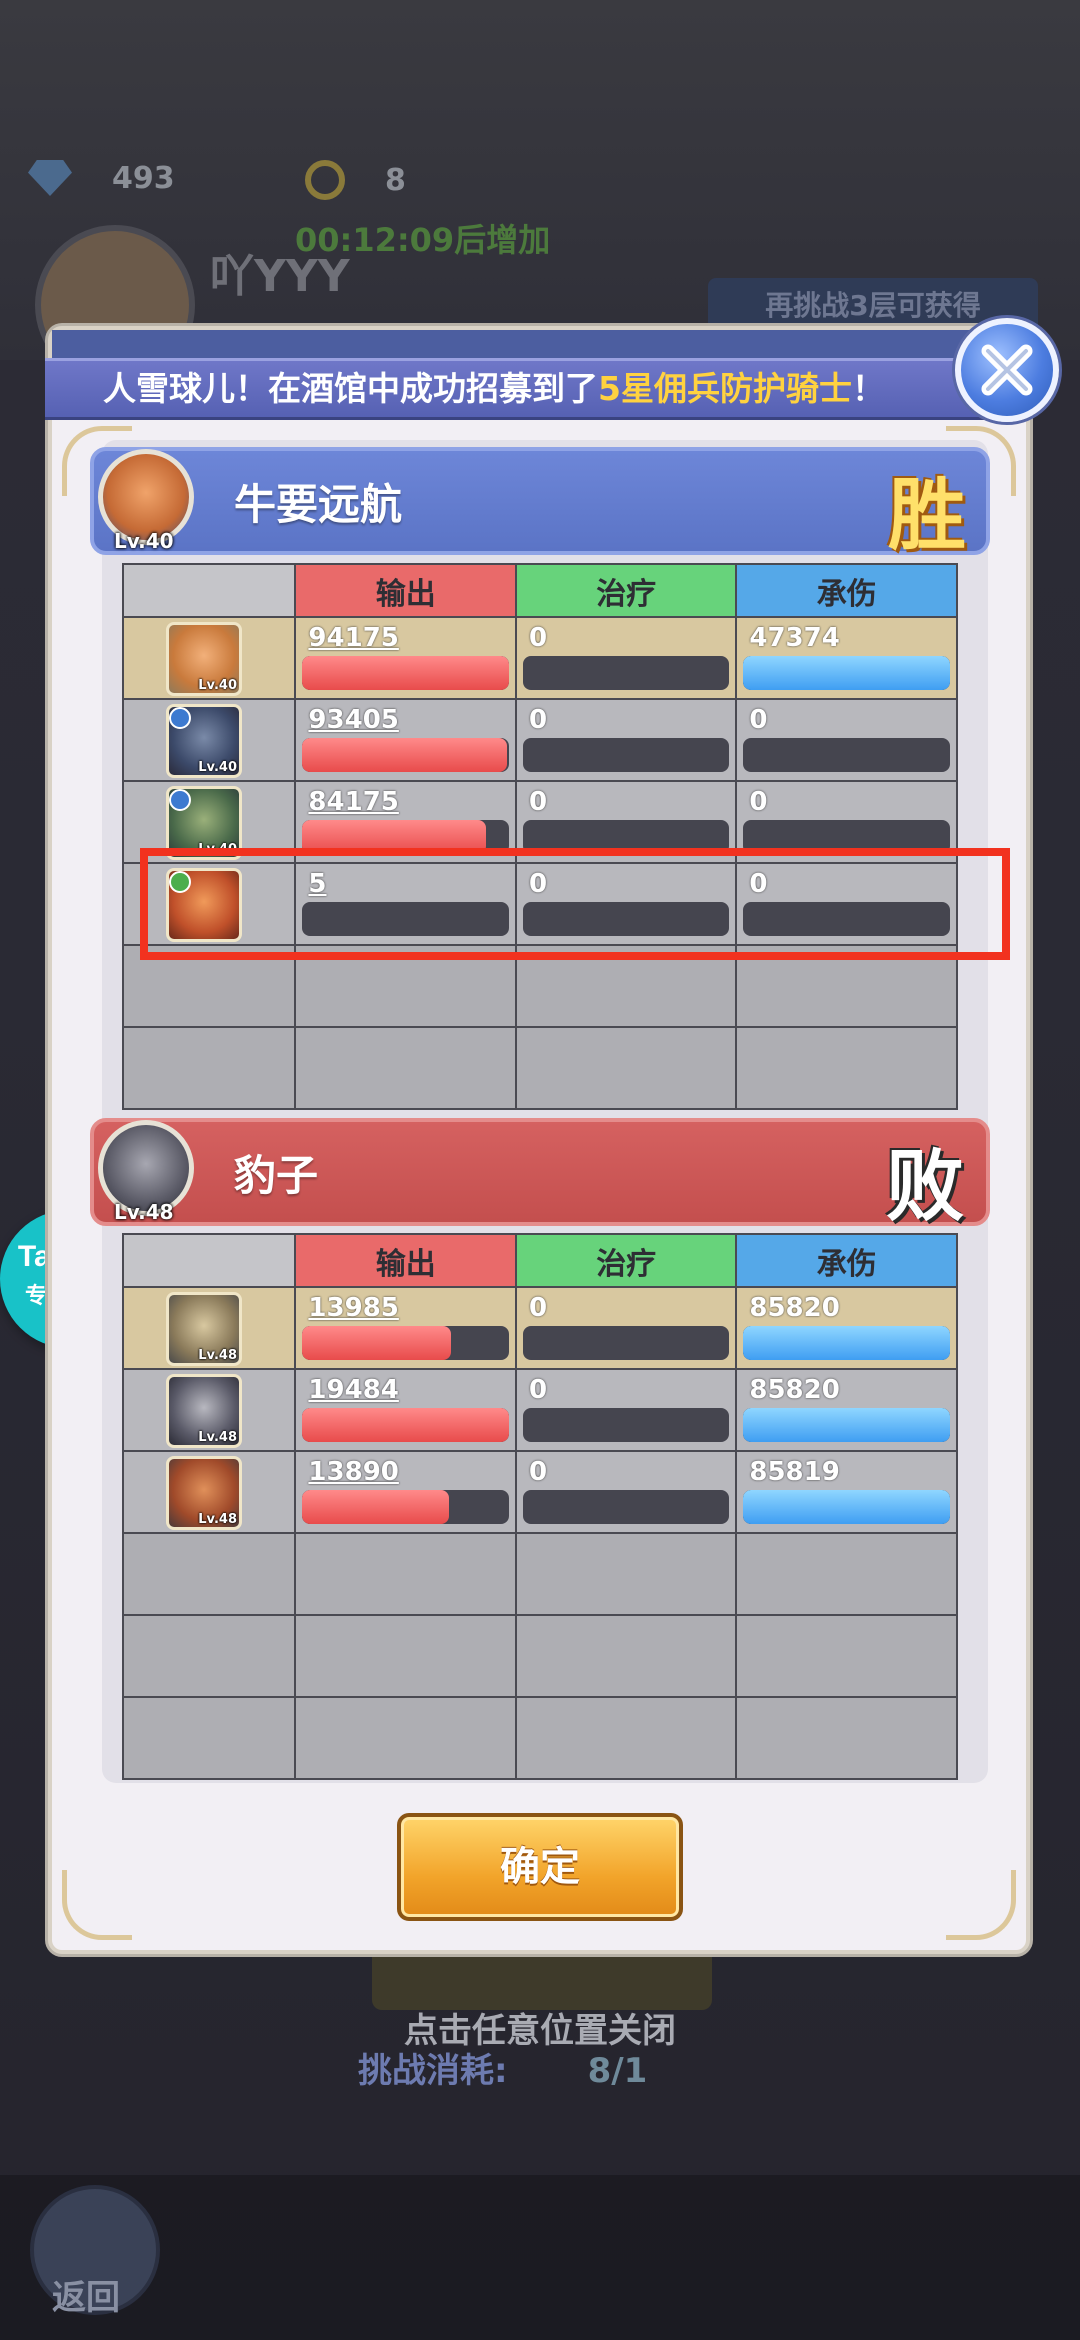 Image resolution: width=1080 pixels, height=2340 pixels. I want to click on loser-team-header: Lv.48 豹子 败, so click(540, 1175).